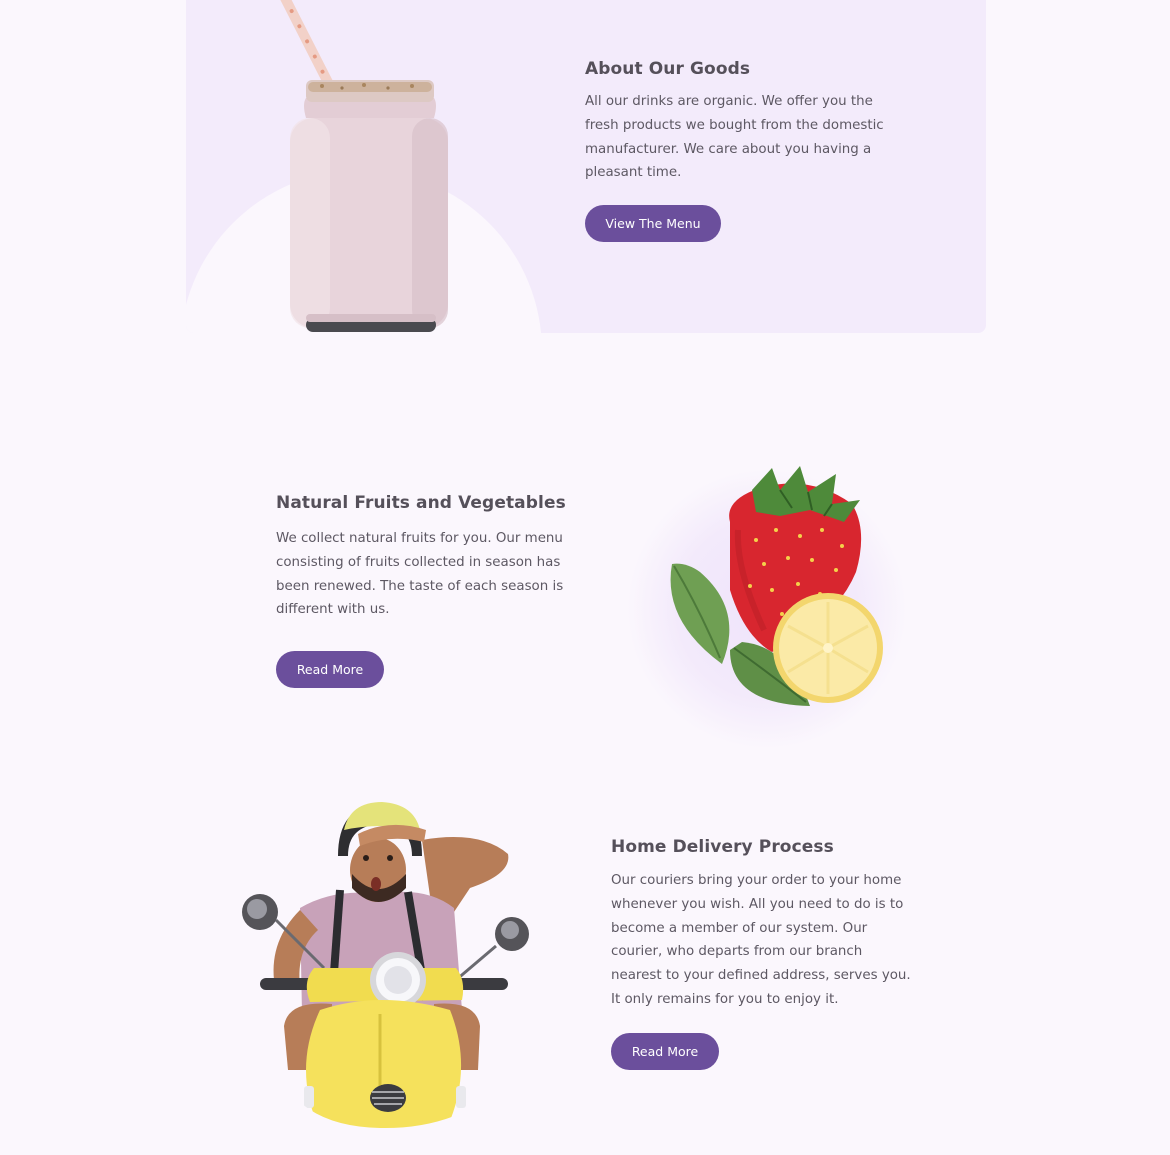  I want to click on about-title: About Our Goods, so click(668, 69).